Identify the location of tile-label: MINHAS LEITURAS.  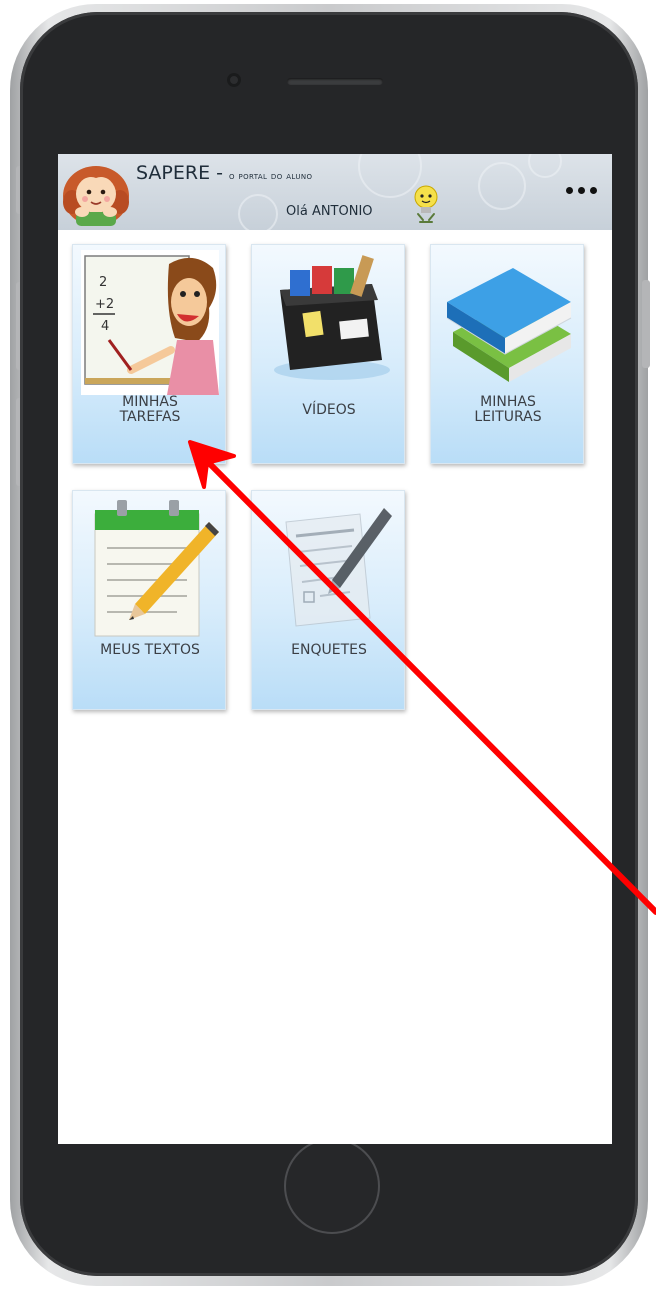
(508, 409).